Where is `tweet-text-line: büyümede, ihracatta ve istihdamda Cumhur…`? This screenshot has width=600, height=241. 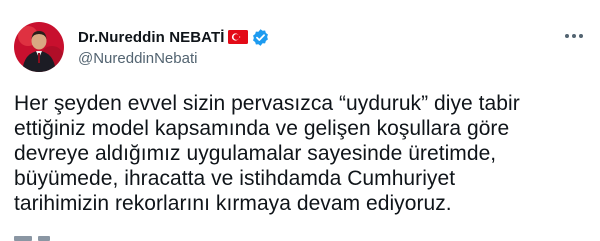
tweet-text-line: büyümede, ihracatta ve istihdamda Cumhur… is located at coordinates (235, 178).